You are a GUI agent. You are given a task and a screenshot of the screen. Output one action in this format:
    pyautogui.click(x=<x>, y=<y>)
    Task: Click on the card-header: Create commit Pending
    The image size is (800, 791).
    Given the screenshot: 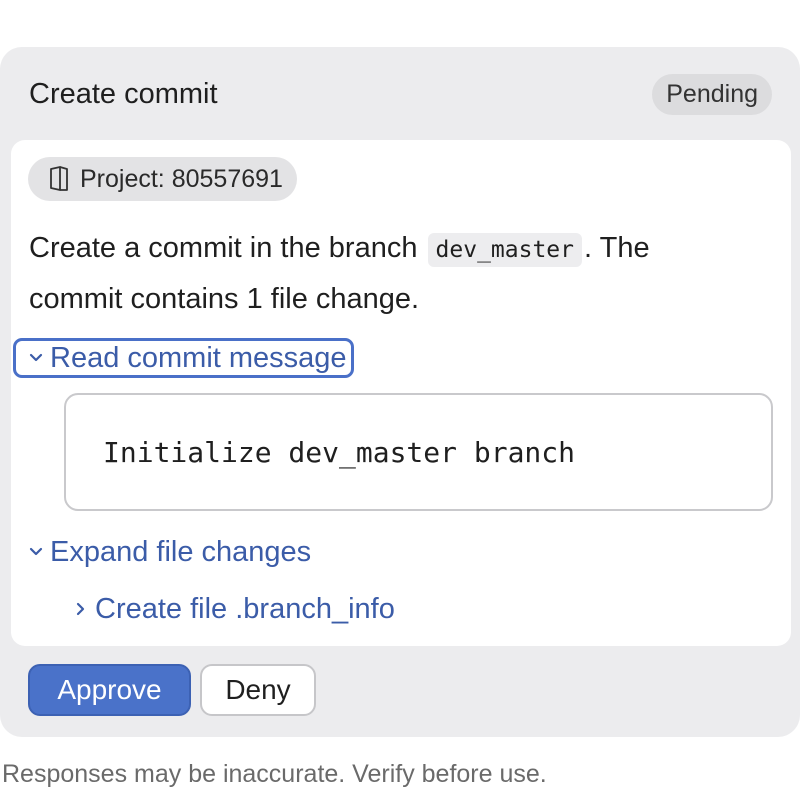 What is the action you would take?
    pyautogui.click(x=400, y=94)
    